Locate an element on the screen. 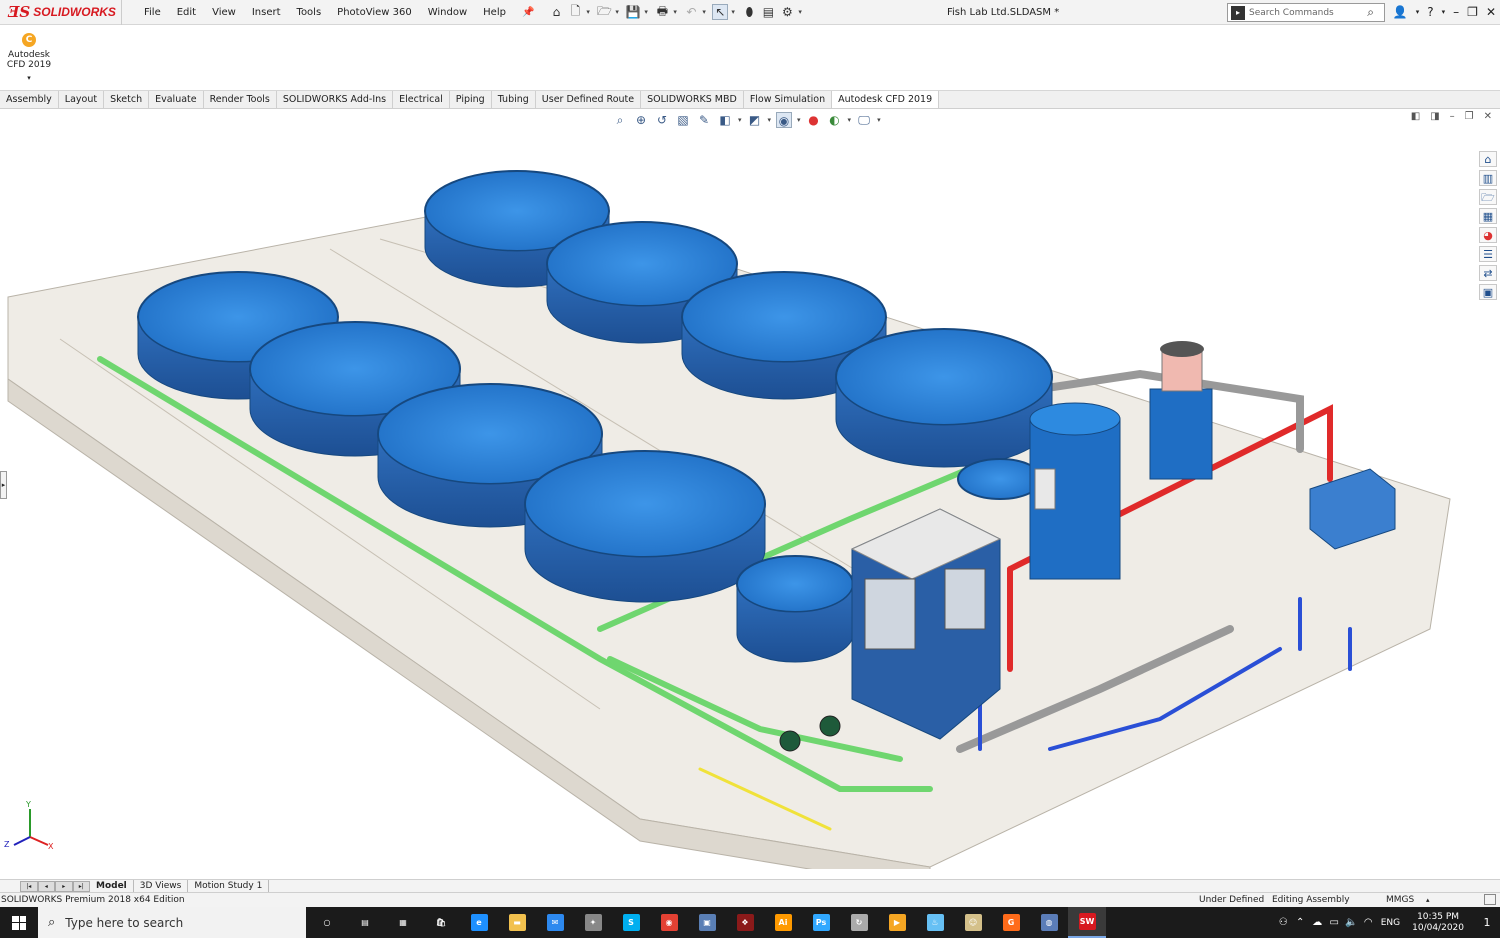  apply-scene-dropdown-icon: ▾ is located at coordinates (850, 120).